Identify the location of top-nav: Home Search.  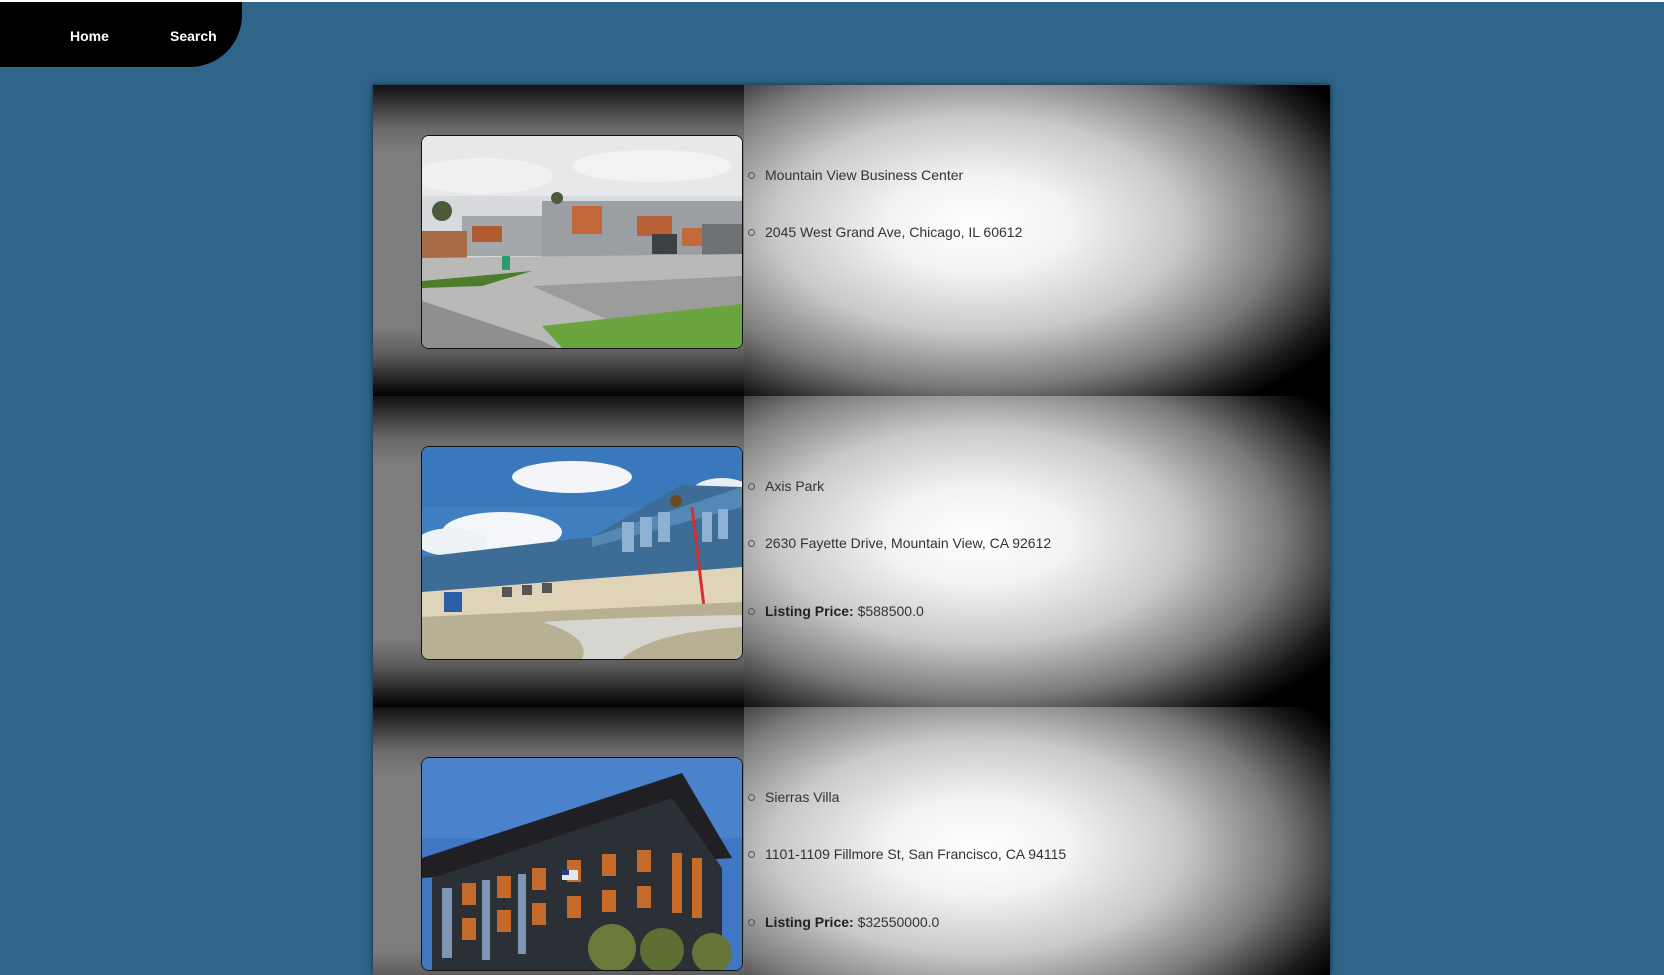
(121, 34).